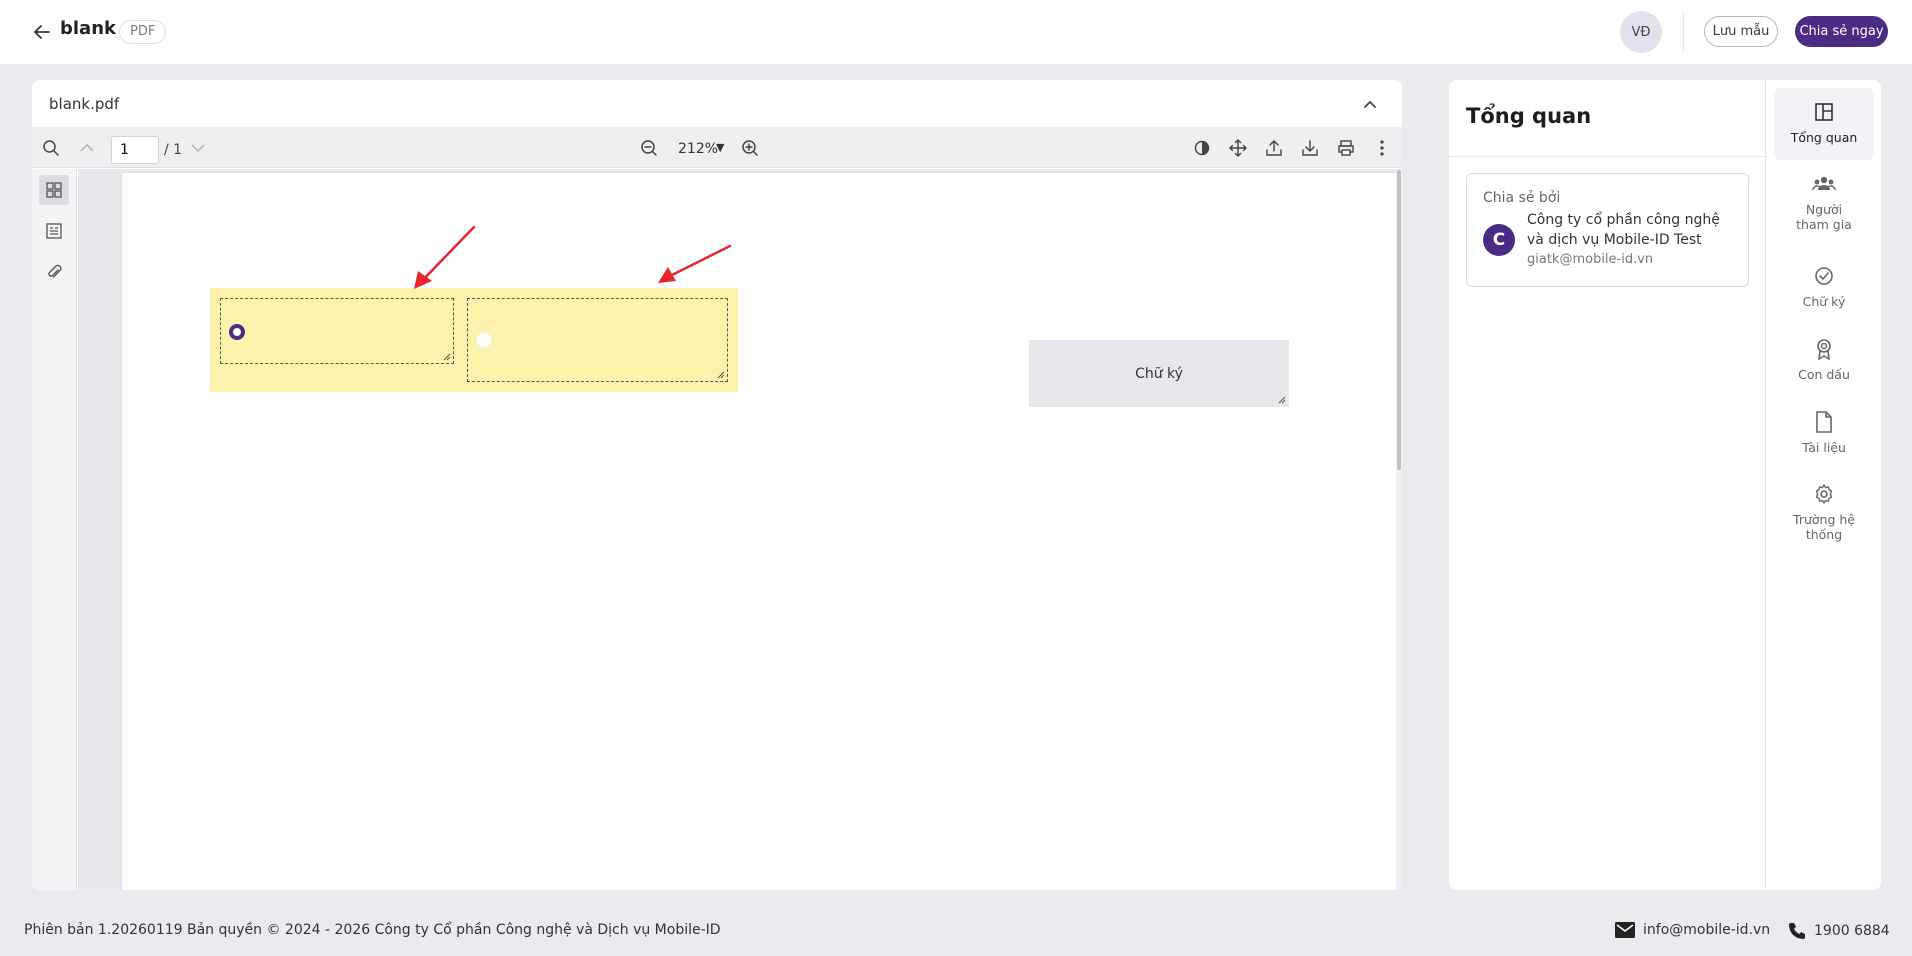  Describe the element at coordinates (54, 231) in the screenshot. I see `outline-icon` at that location.